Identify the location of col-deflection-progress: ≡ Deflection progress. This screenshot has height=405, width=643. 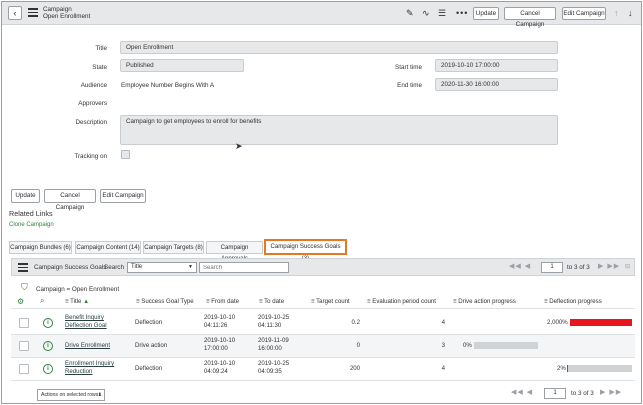
(573, 301).